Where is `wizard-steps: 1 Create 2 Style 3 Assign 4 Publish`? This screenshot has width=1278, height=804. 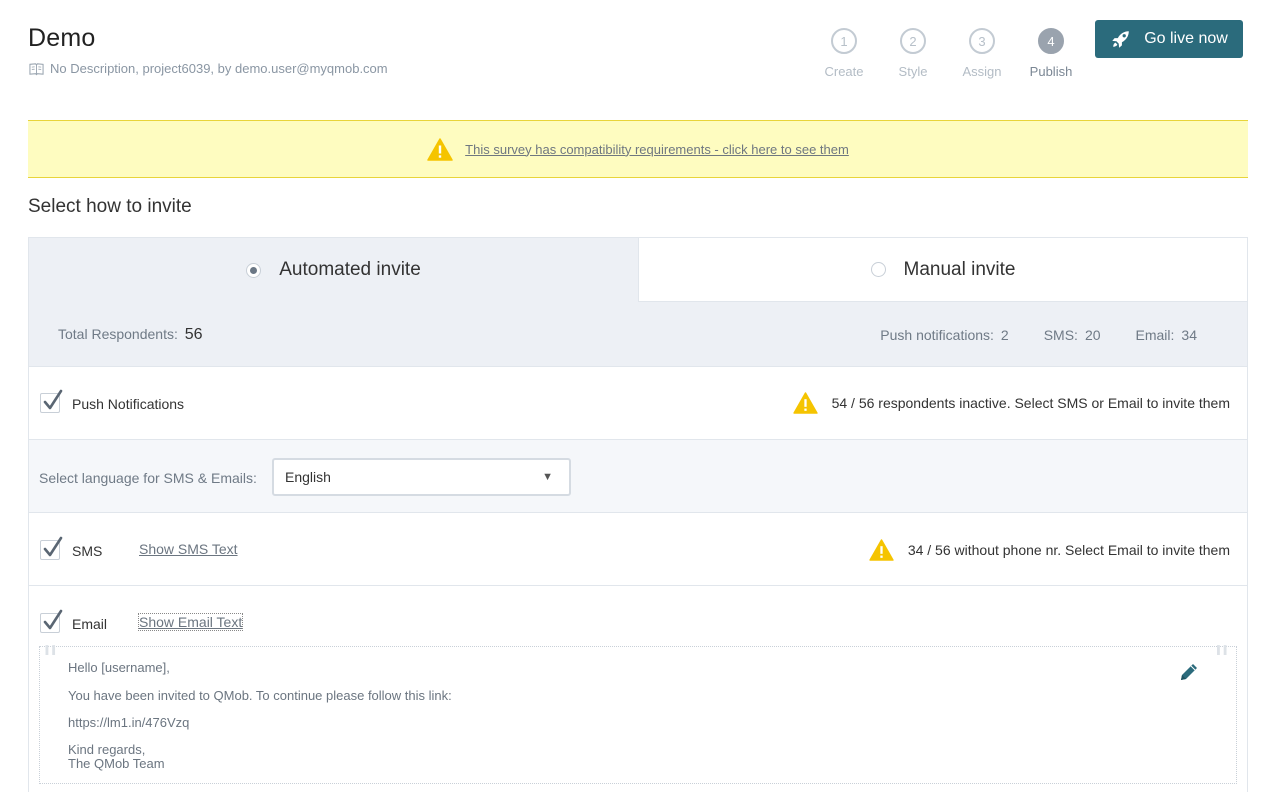 wizard-steps: 1 Create 2 Style 3 Assign 4 Publish is located at coordinates (948, 53).